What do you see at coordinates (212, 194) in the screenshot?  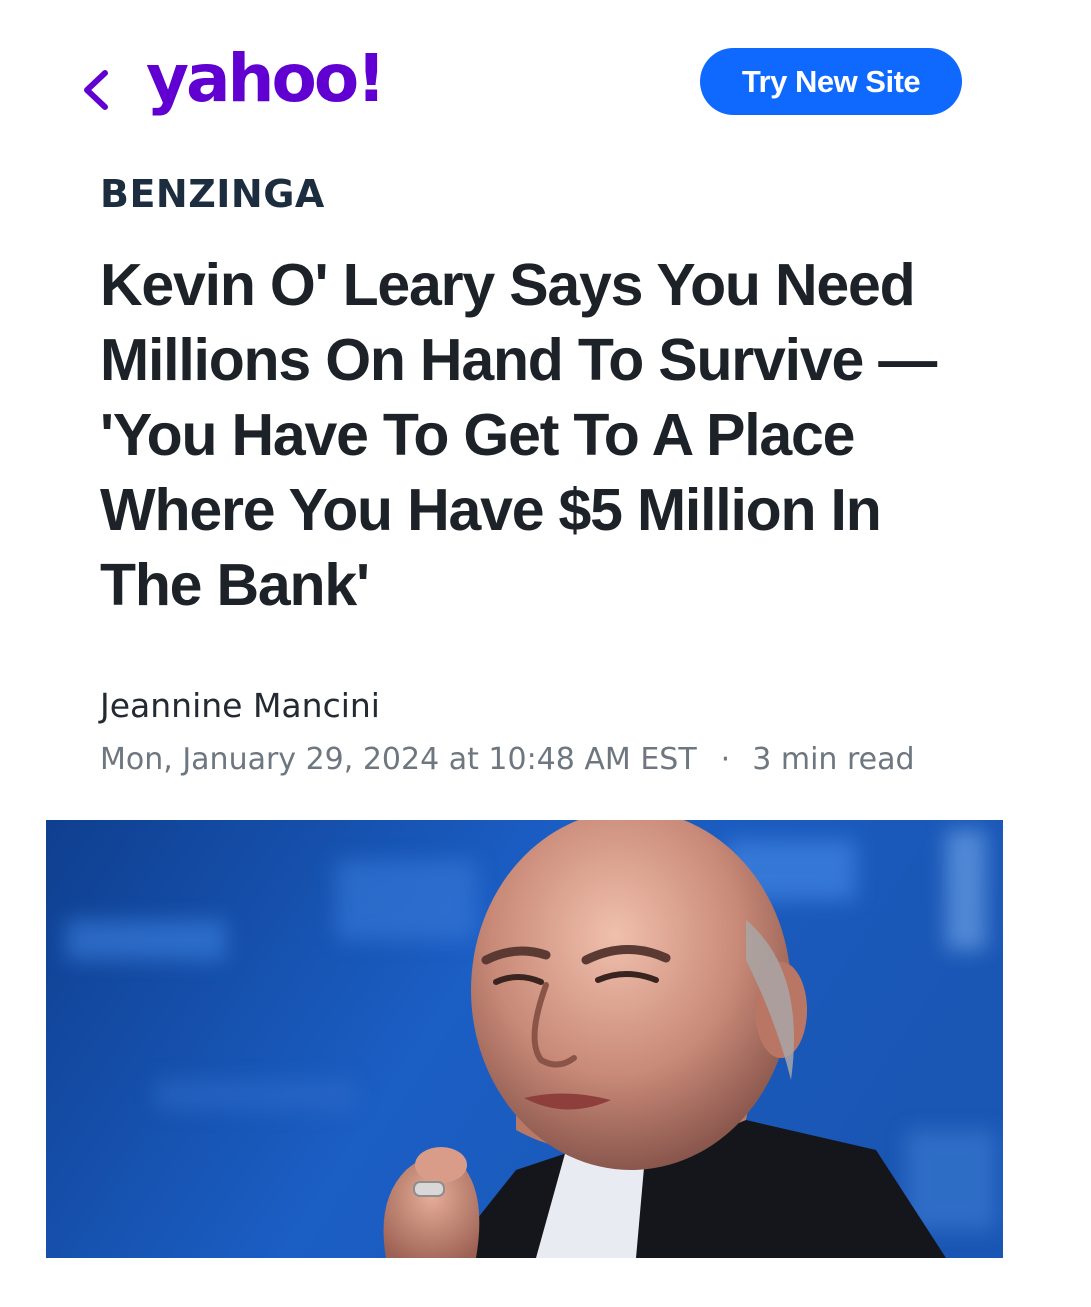 I see `provider-name: BENZINGA` at bounding box center [212, 194].